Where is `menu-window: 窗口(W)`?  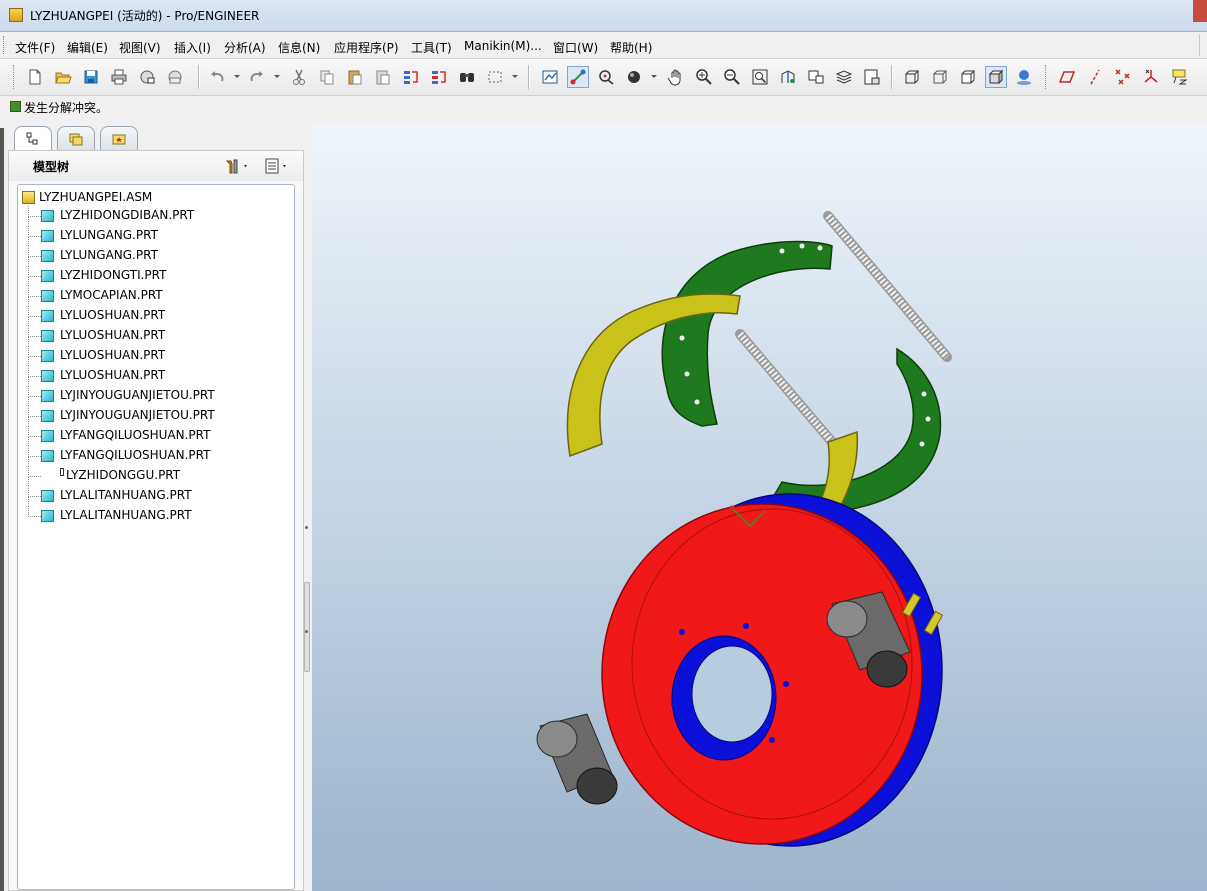
menu-window: 窗口(W) is located at coordinates (575, 47).